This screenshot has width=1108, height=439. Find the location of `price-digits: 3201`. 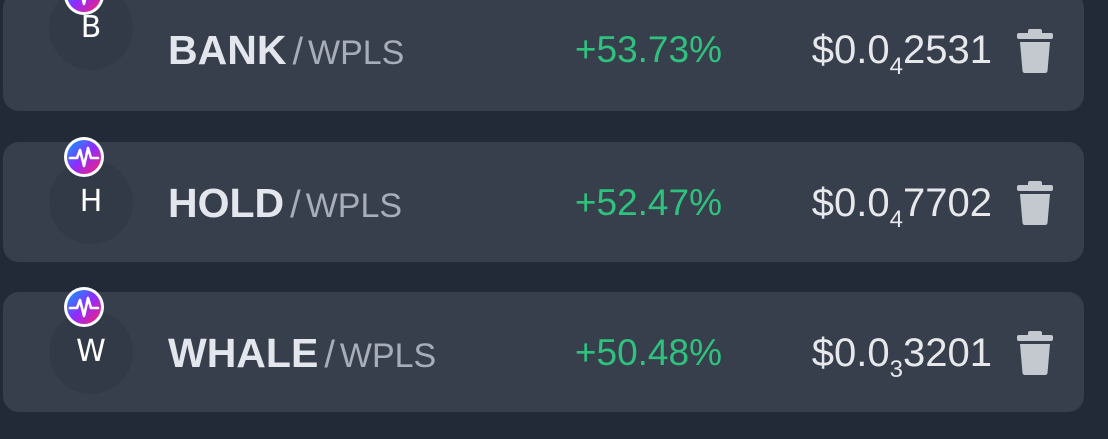

price-digits: 3201 is located at coordinates (947, 353).